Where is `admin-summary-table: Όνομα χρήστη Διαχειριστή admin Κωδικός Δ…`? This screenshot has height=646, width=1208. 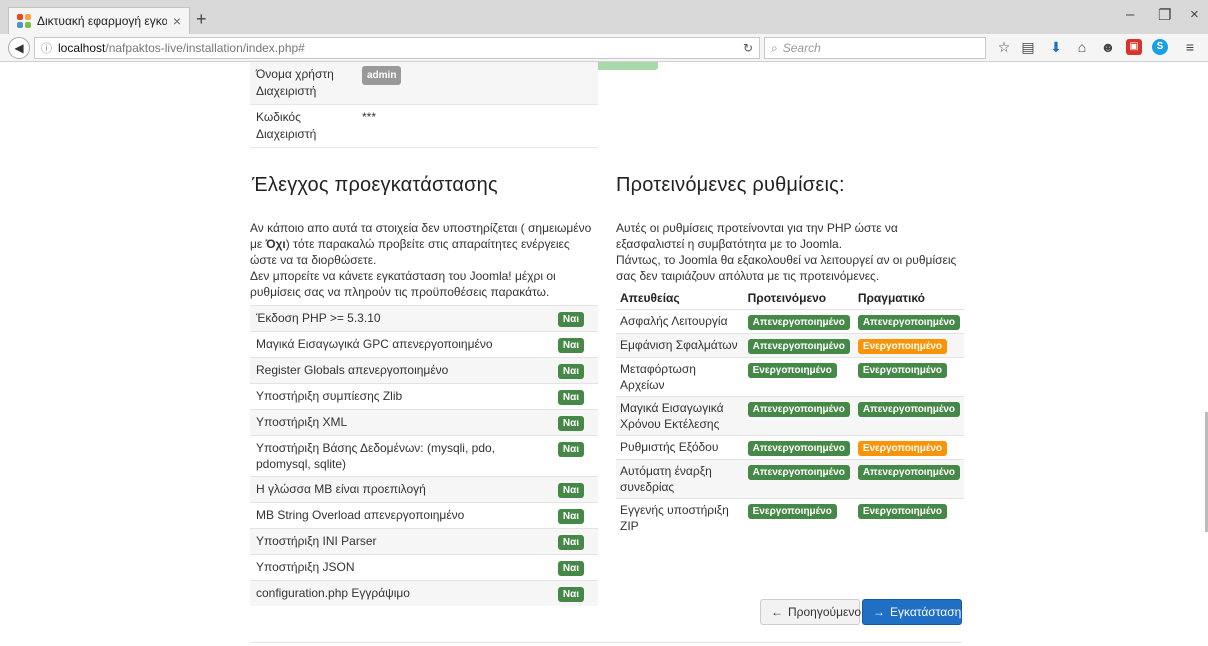
admin-summary-table: Όνομα χρήστη Διαχειριστή admin Κωδικός Δ… is located at coordinates (424, 105).